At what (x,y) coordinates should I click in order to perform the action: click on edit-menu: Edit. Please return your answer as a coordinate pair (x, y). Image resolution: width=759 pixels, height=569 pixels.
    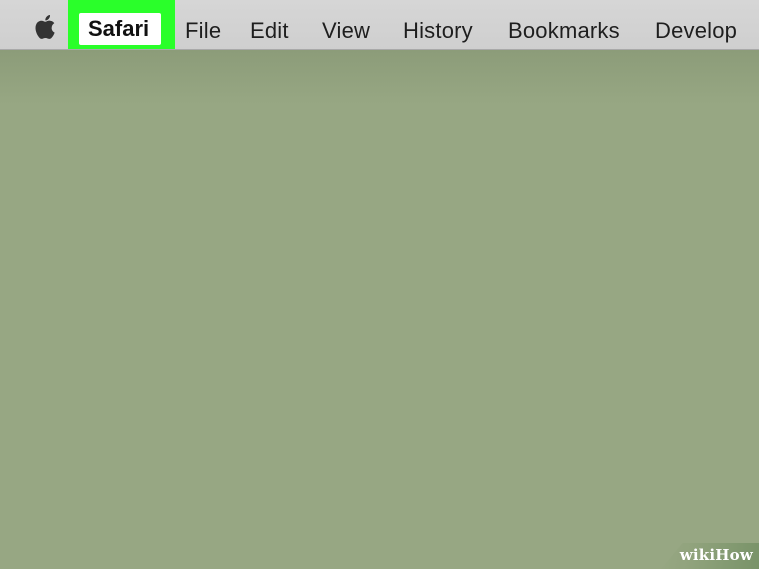
    Looking at the image, I should click on (269, 24).